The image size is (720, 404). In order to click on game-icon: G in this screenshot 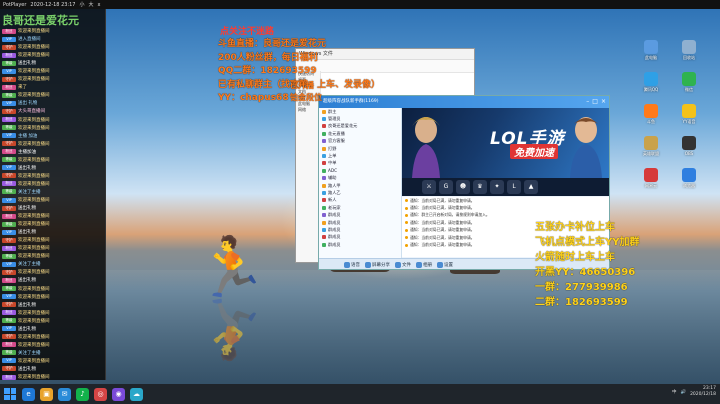, I will do `click(446, 187)`.